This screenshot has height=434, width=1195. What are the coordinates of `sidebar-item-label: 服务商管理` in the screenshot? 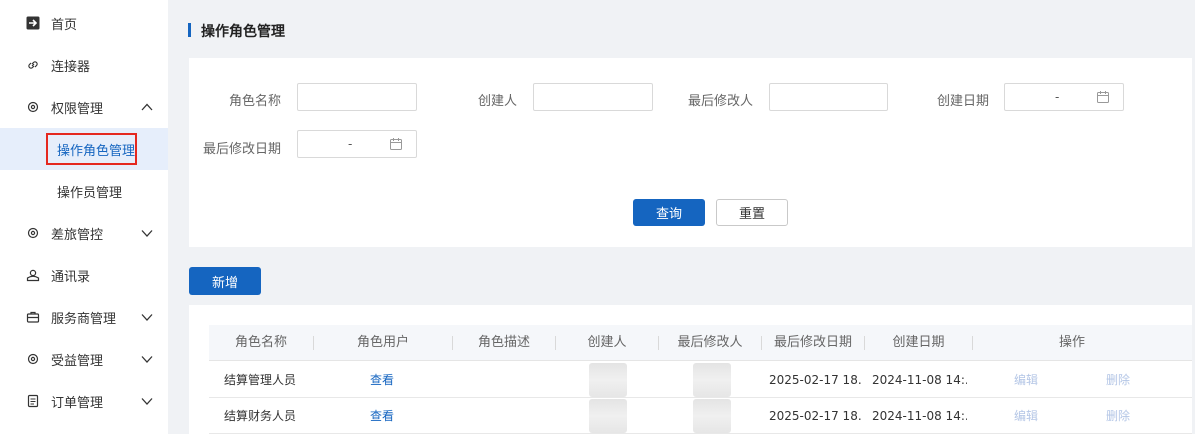 It's located at (84, 319).